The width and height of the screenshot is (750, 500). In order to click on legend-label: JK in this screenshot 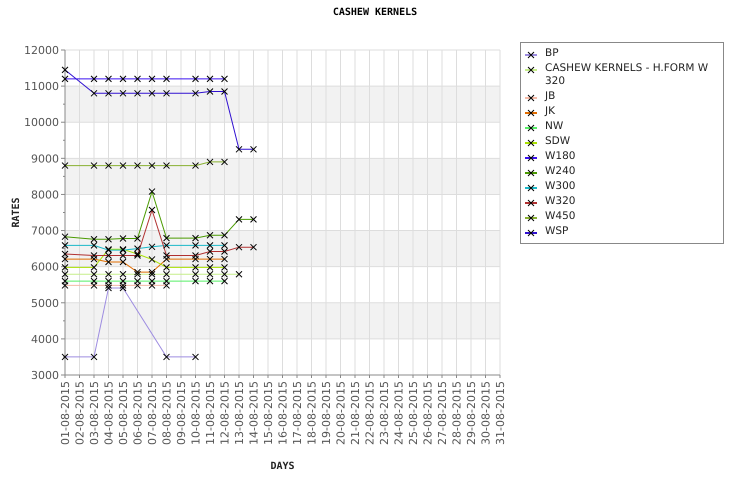, I will do `click(550, 111)`.